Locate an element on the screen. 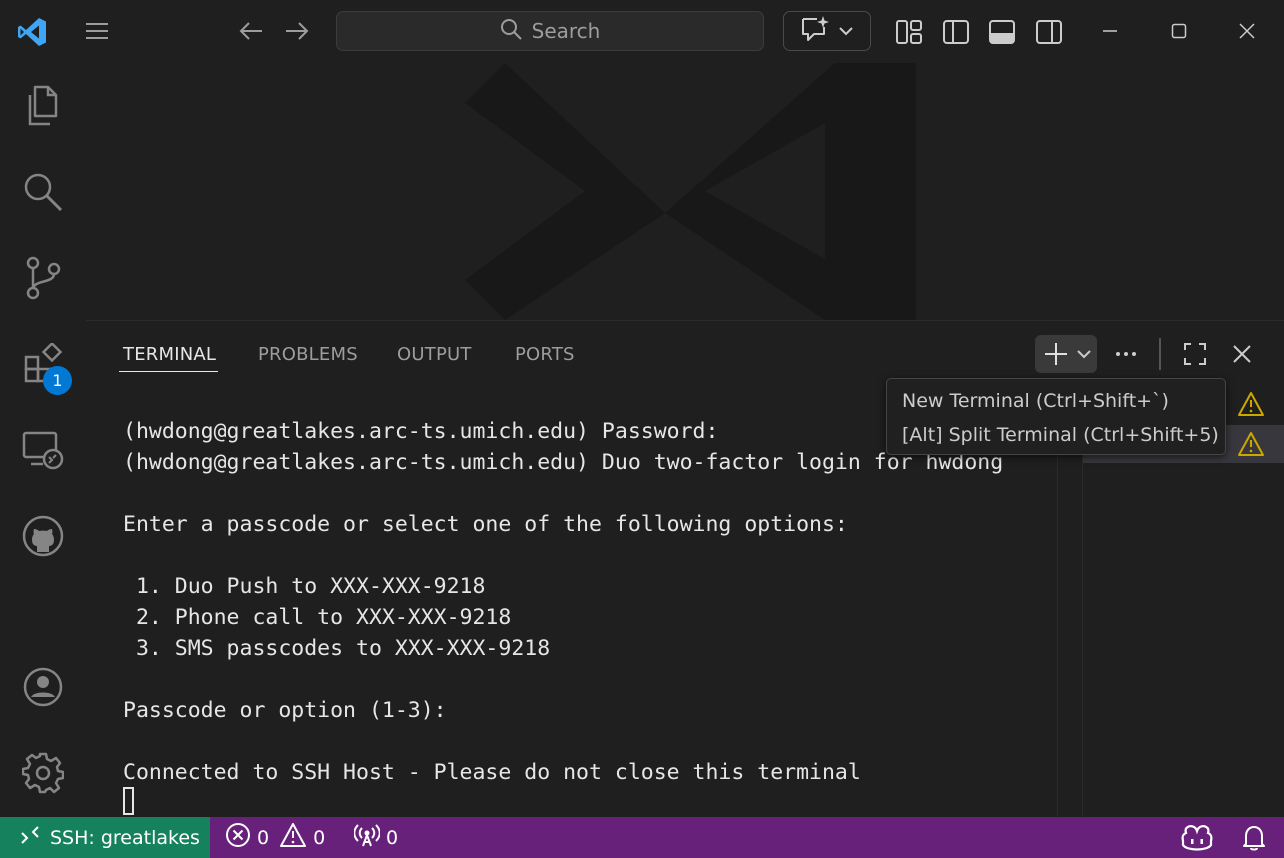  copilot-chat-icon is located at coordinates (815, 31).